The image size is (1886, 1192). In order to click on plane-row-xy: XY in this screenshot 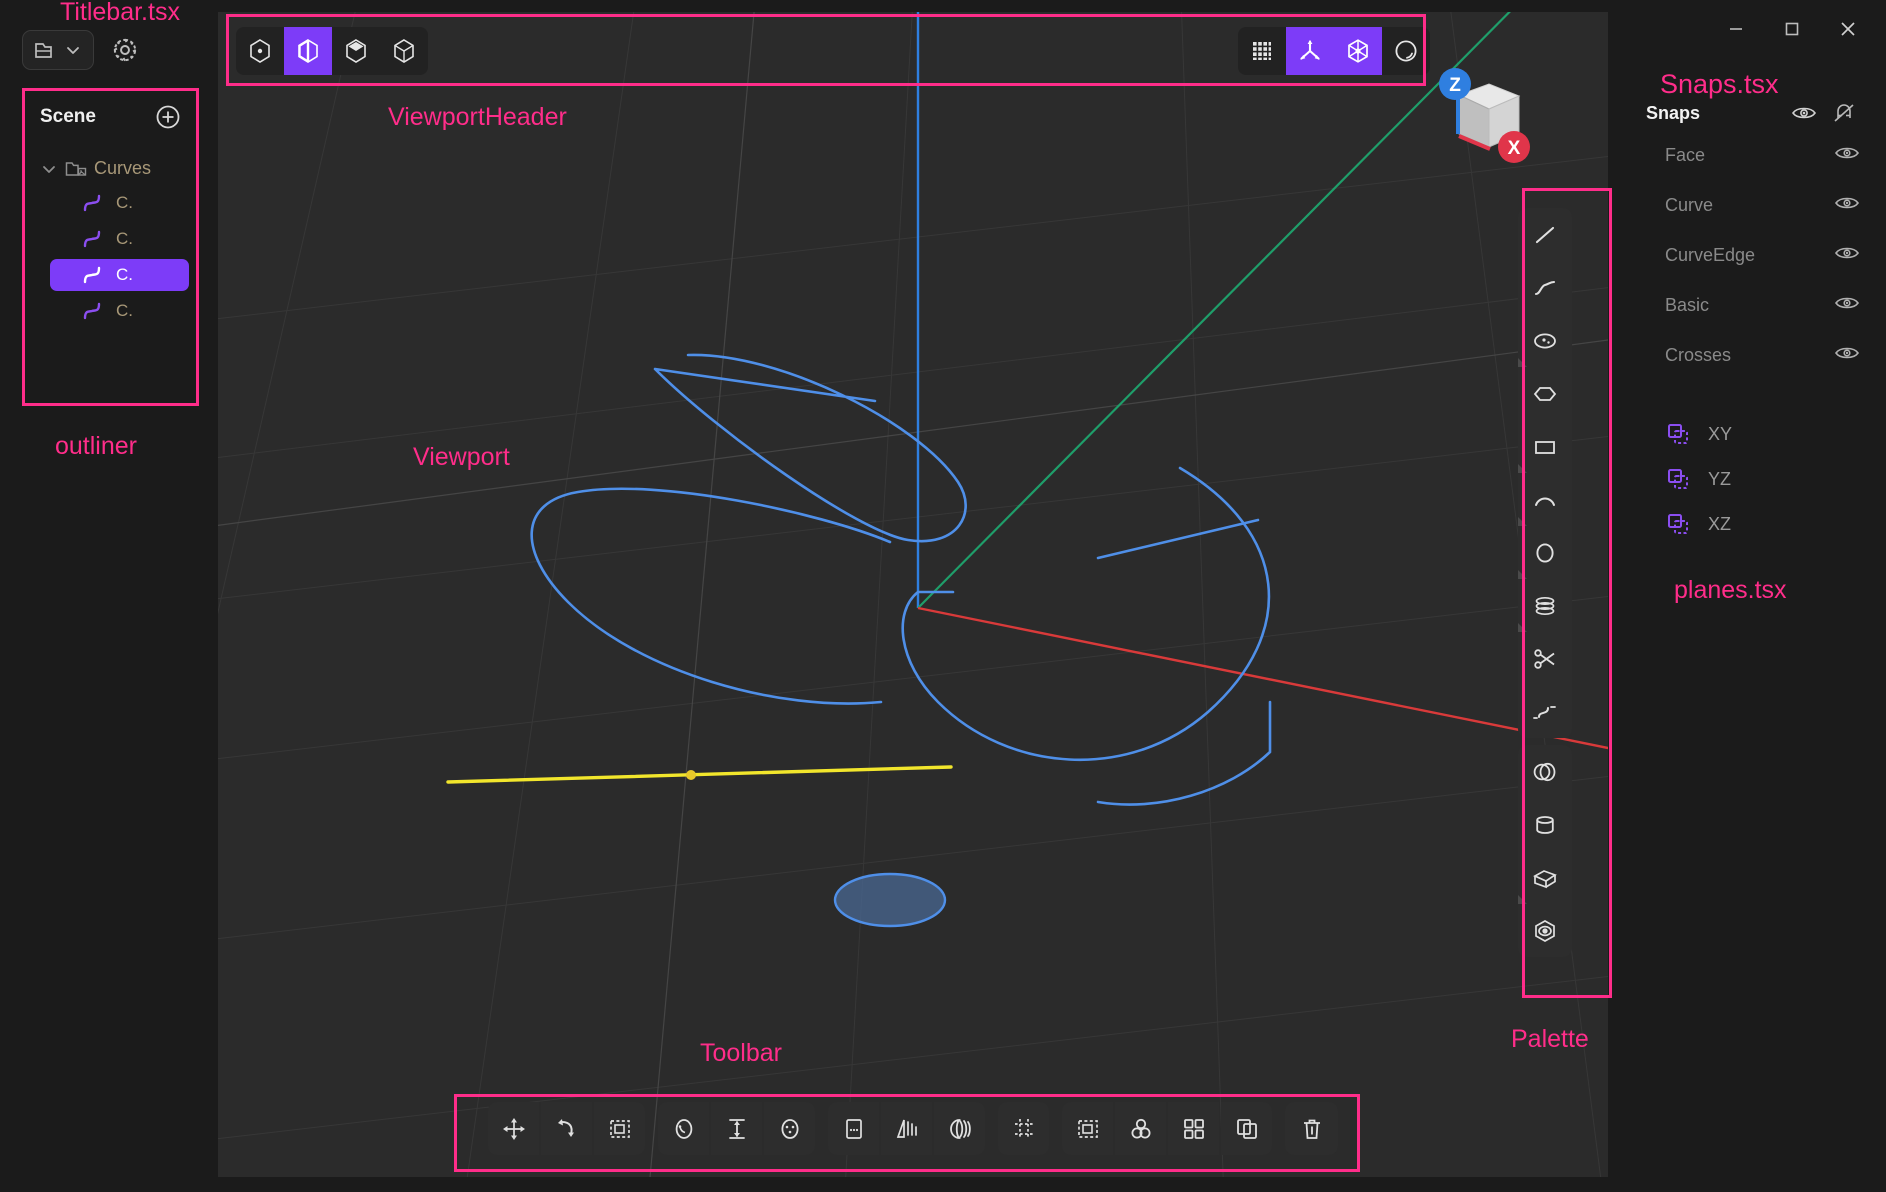, I will do `click(1747, 434)`.